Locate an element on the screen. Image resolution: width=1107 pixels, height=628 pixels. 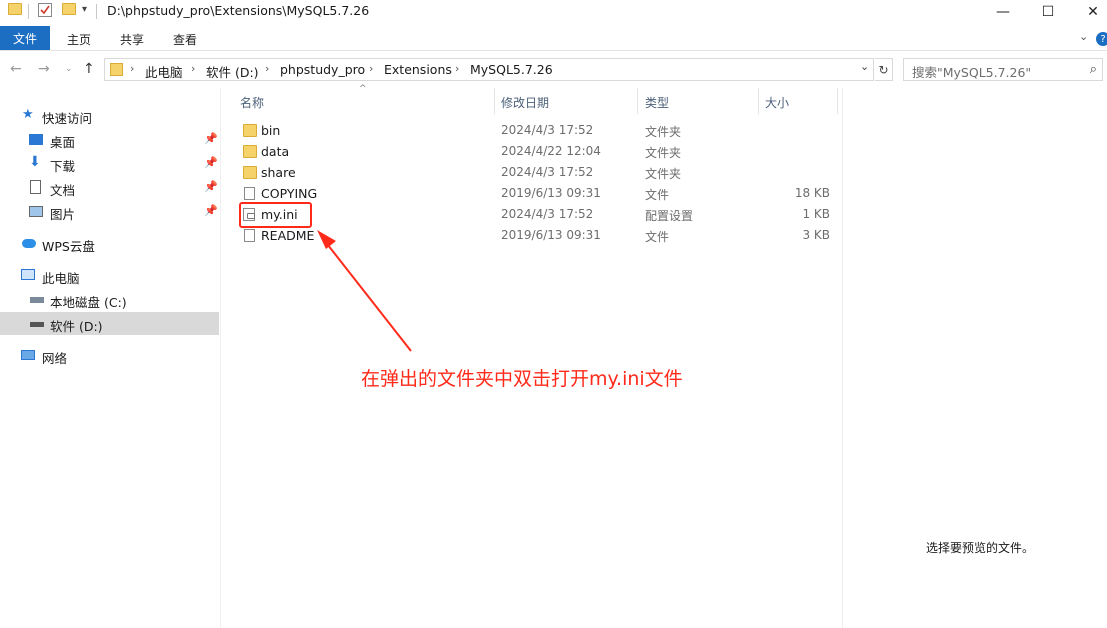
annotation-text: 在弹出的文件夹中双击打开my.ini文件 is located at coordinates (522, 379).